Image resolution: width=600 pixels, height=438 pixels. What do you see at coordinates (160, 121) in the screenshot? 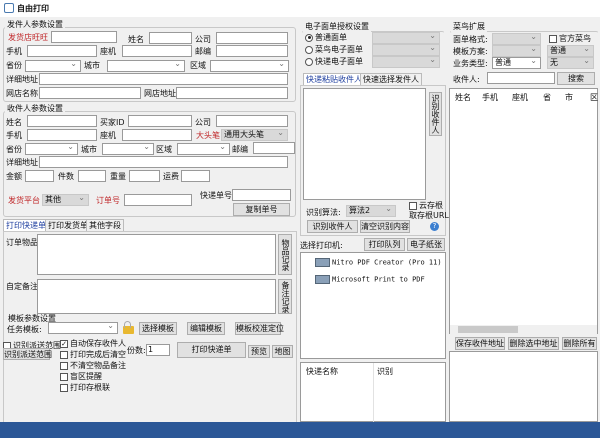
I see `buyer-id-input` at bounding box center [160, 121].